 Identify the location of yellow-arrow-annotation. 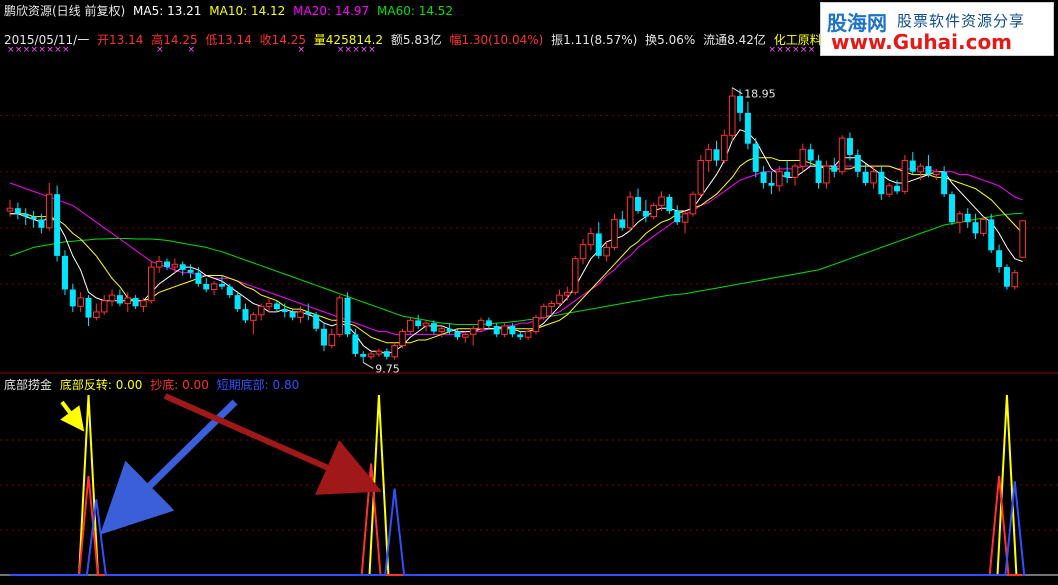
(72, 416).